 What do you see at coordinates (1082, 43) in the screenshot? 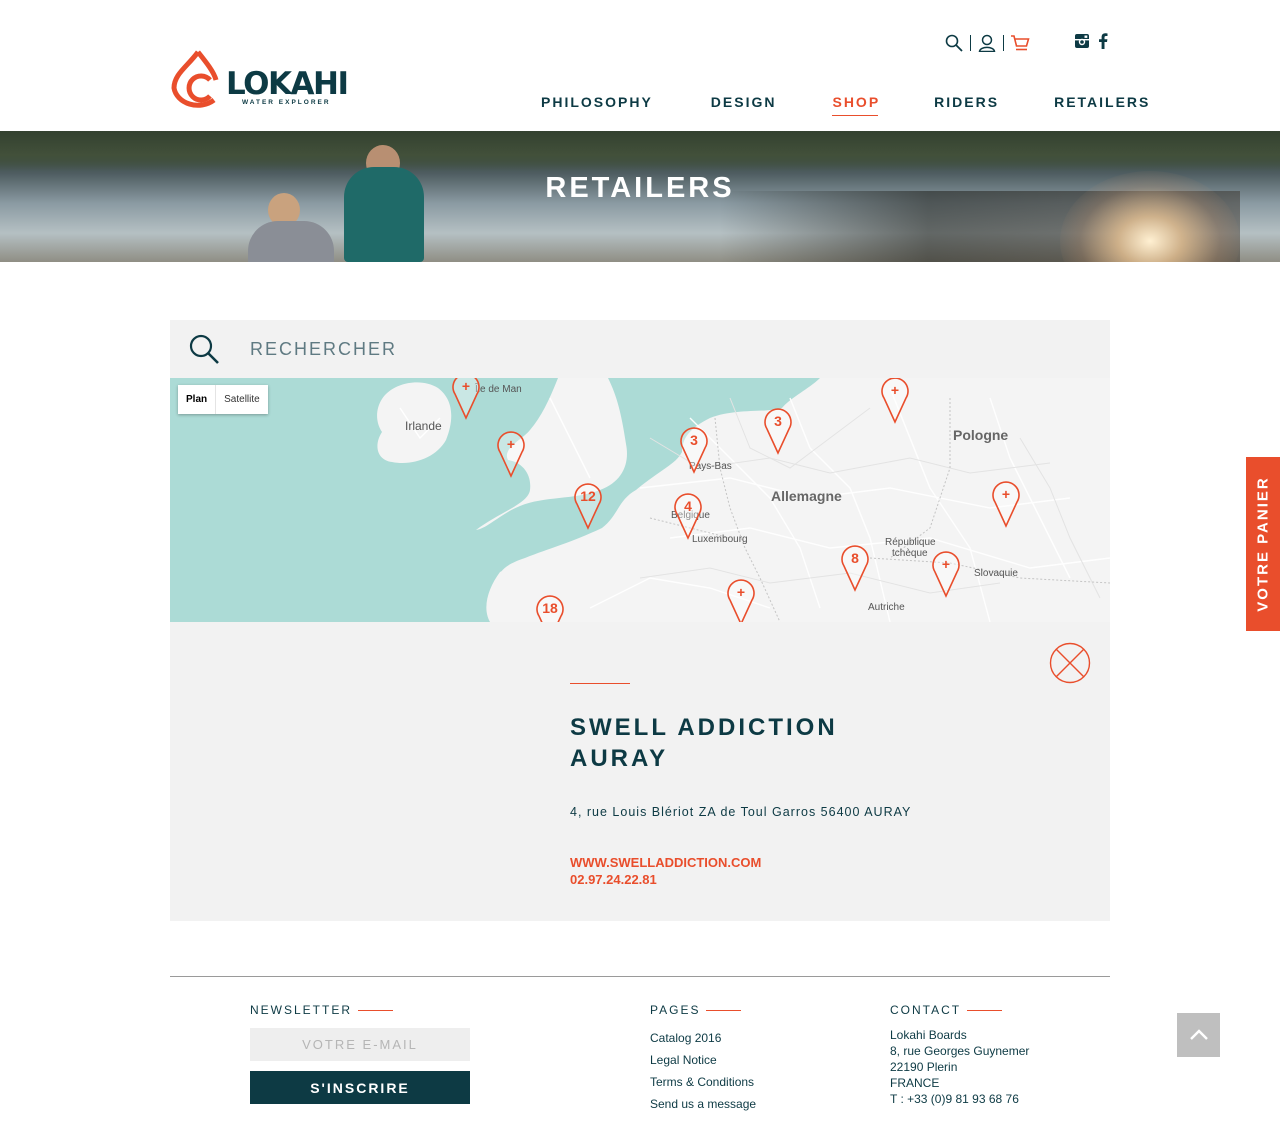
I see `instagram-icon` at bounding box center [1082, 43].